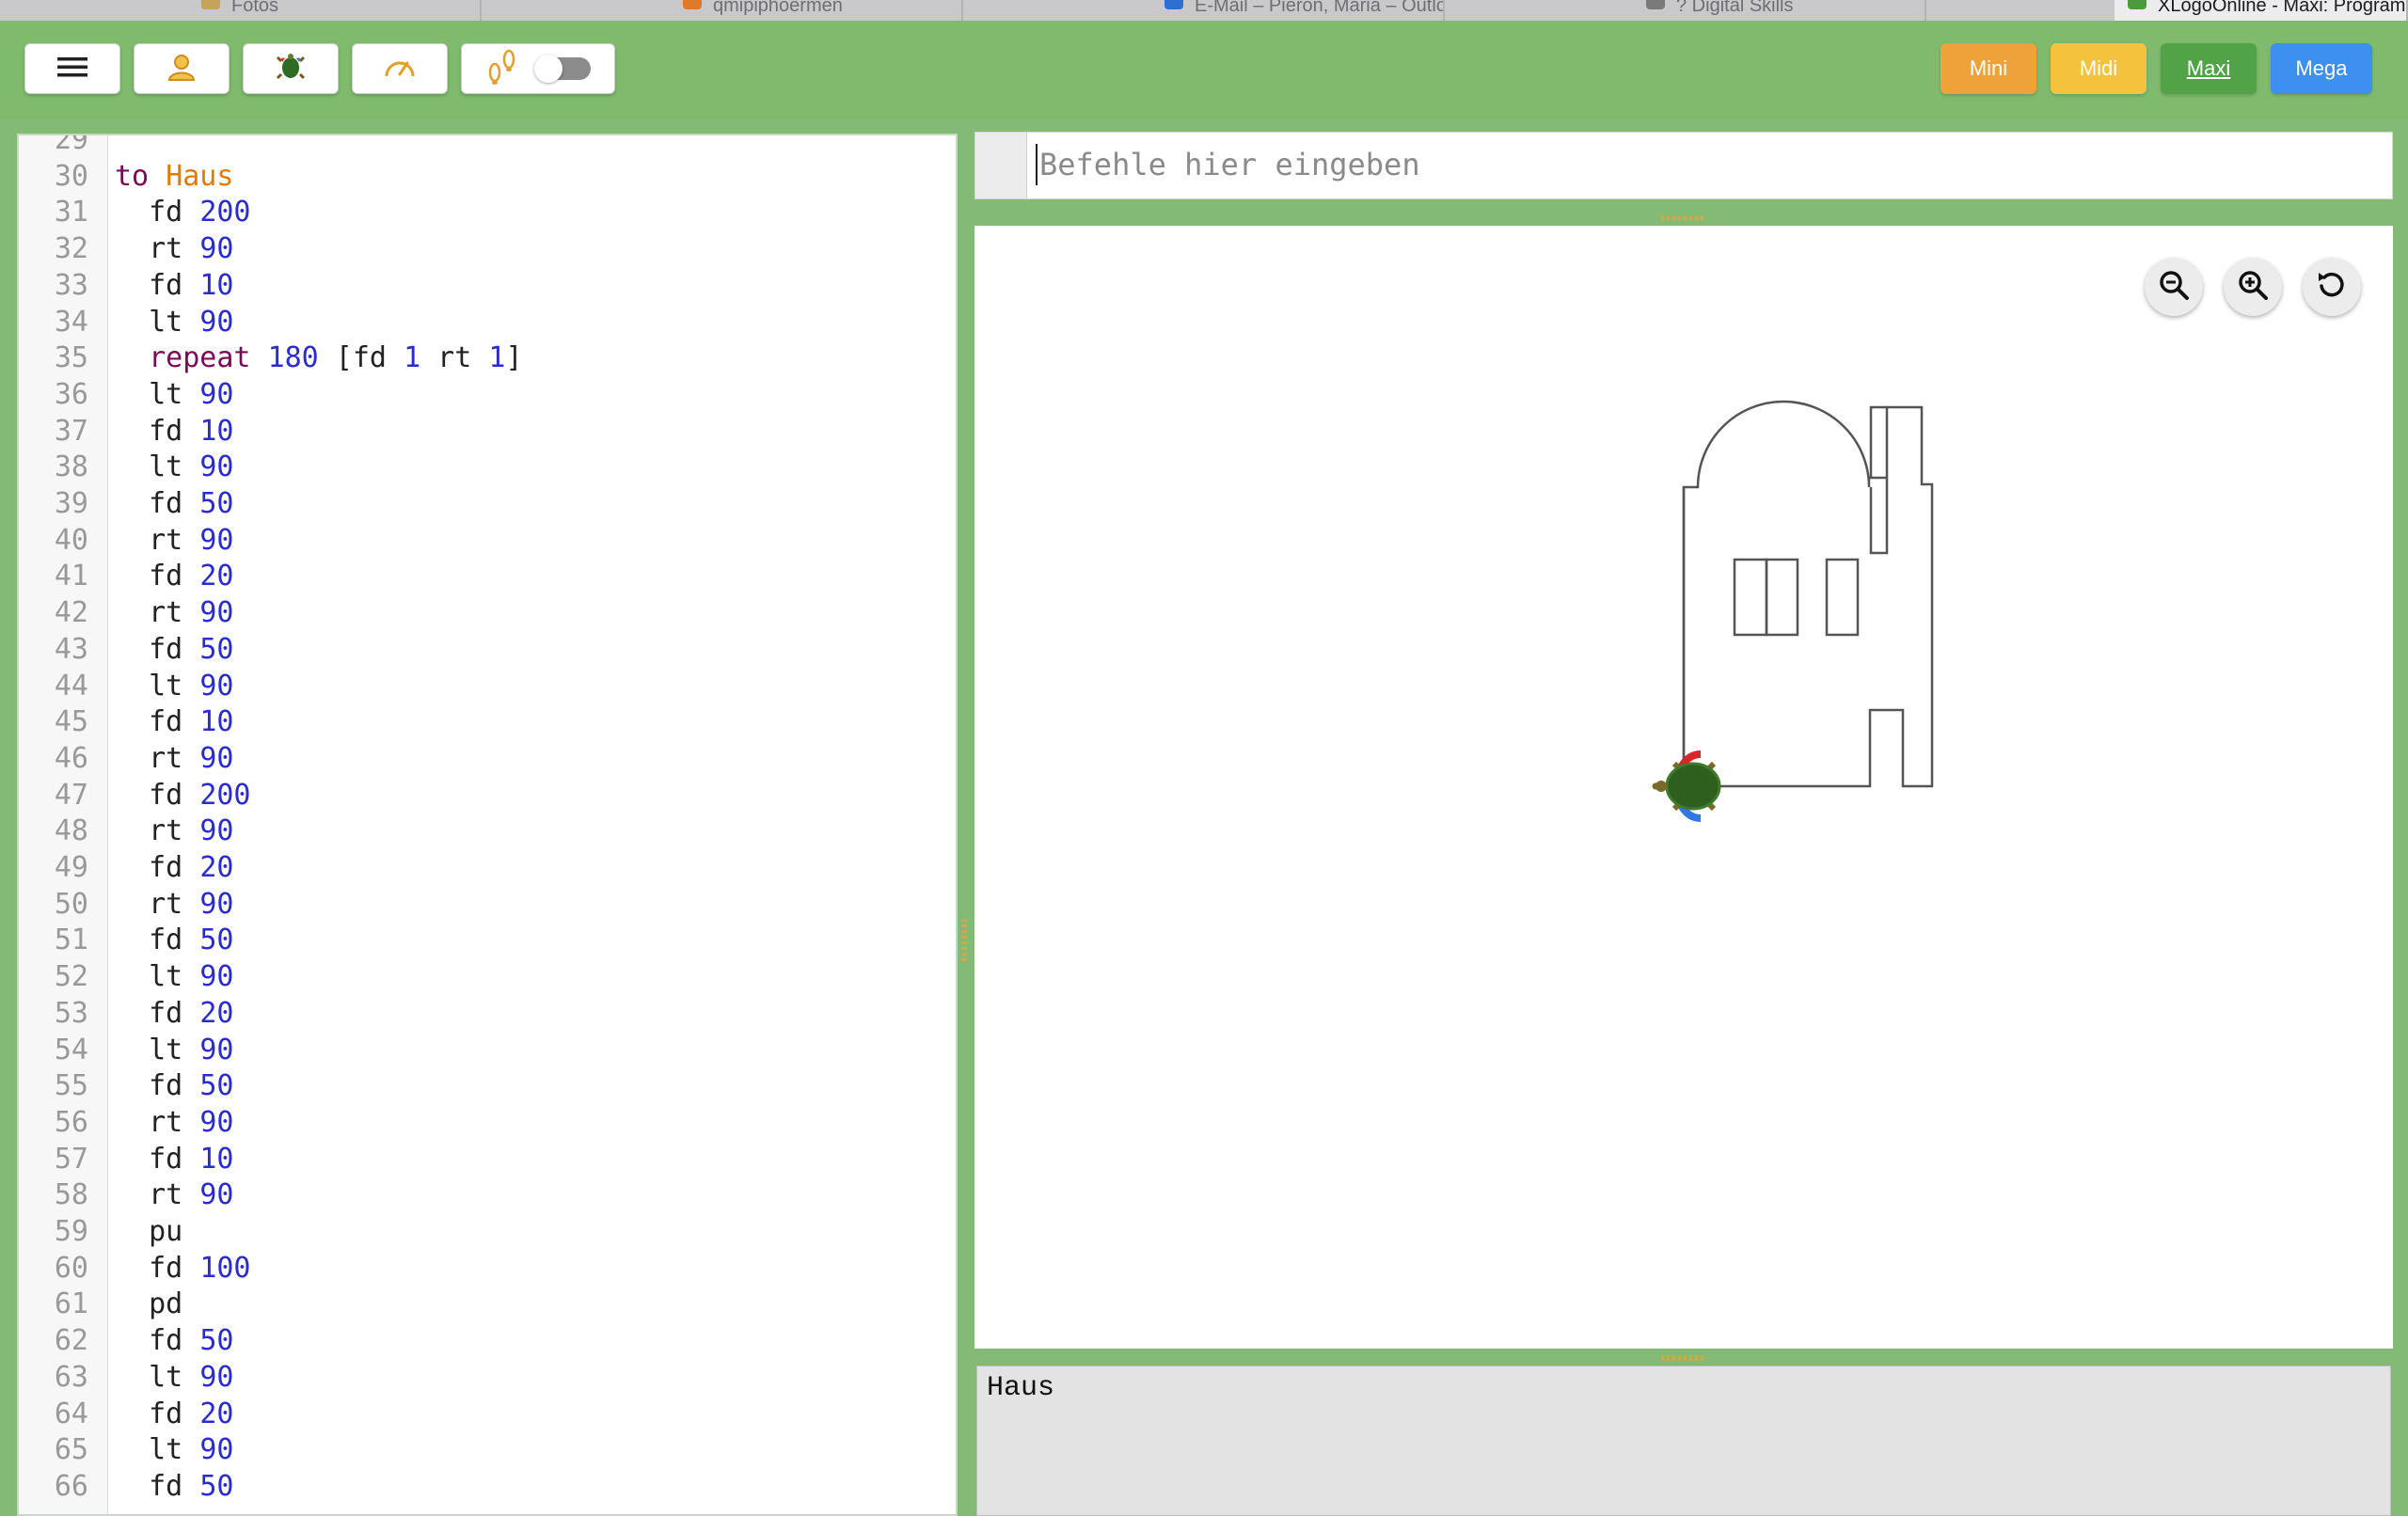  I want to click on turtle-sprite, so click(1687, 786).